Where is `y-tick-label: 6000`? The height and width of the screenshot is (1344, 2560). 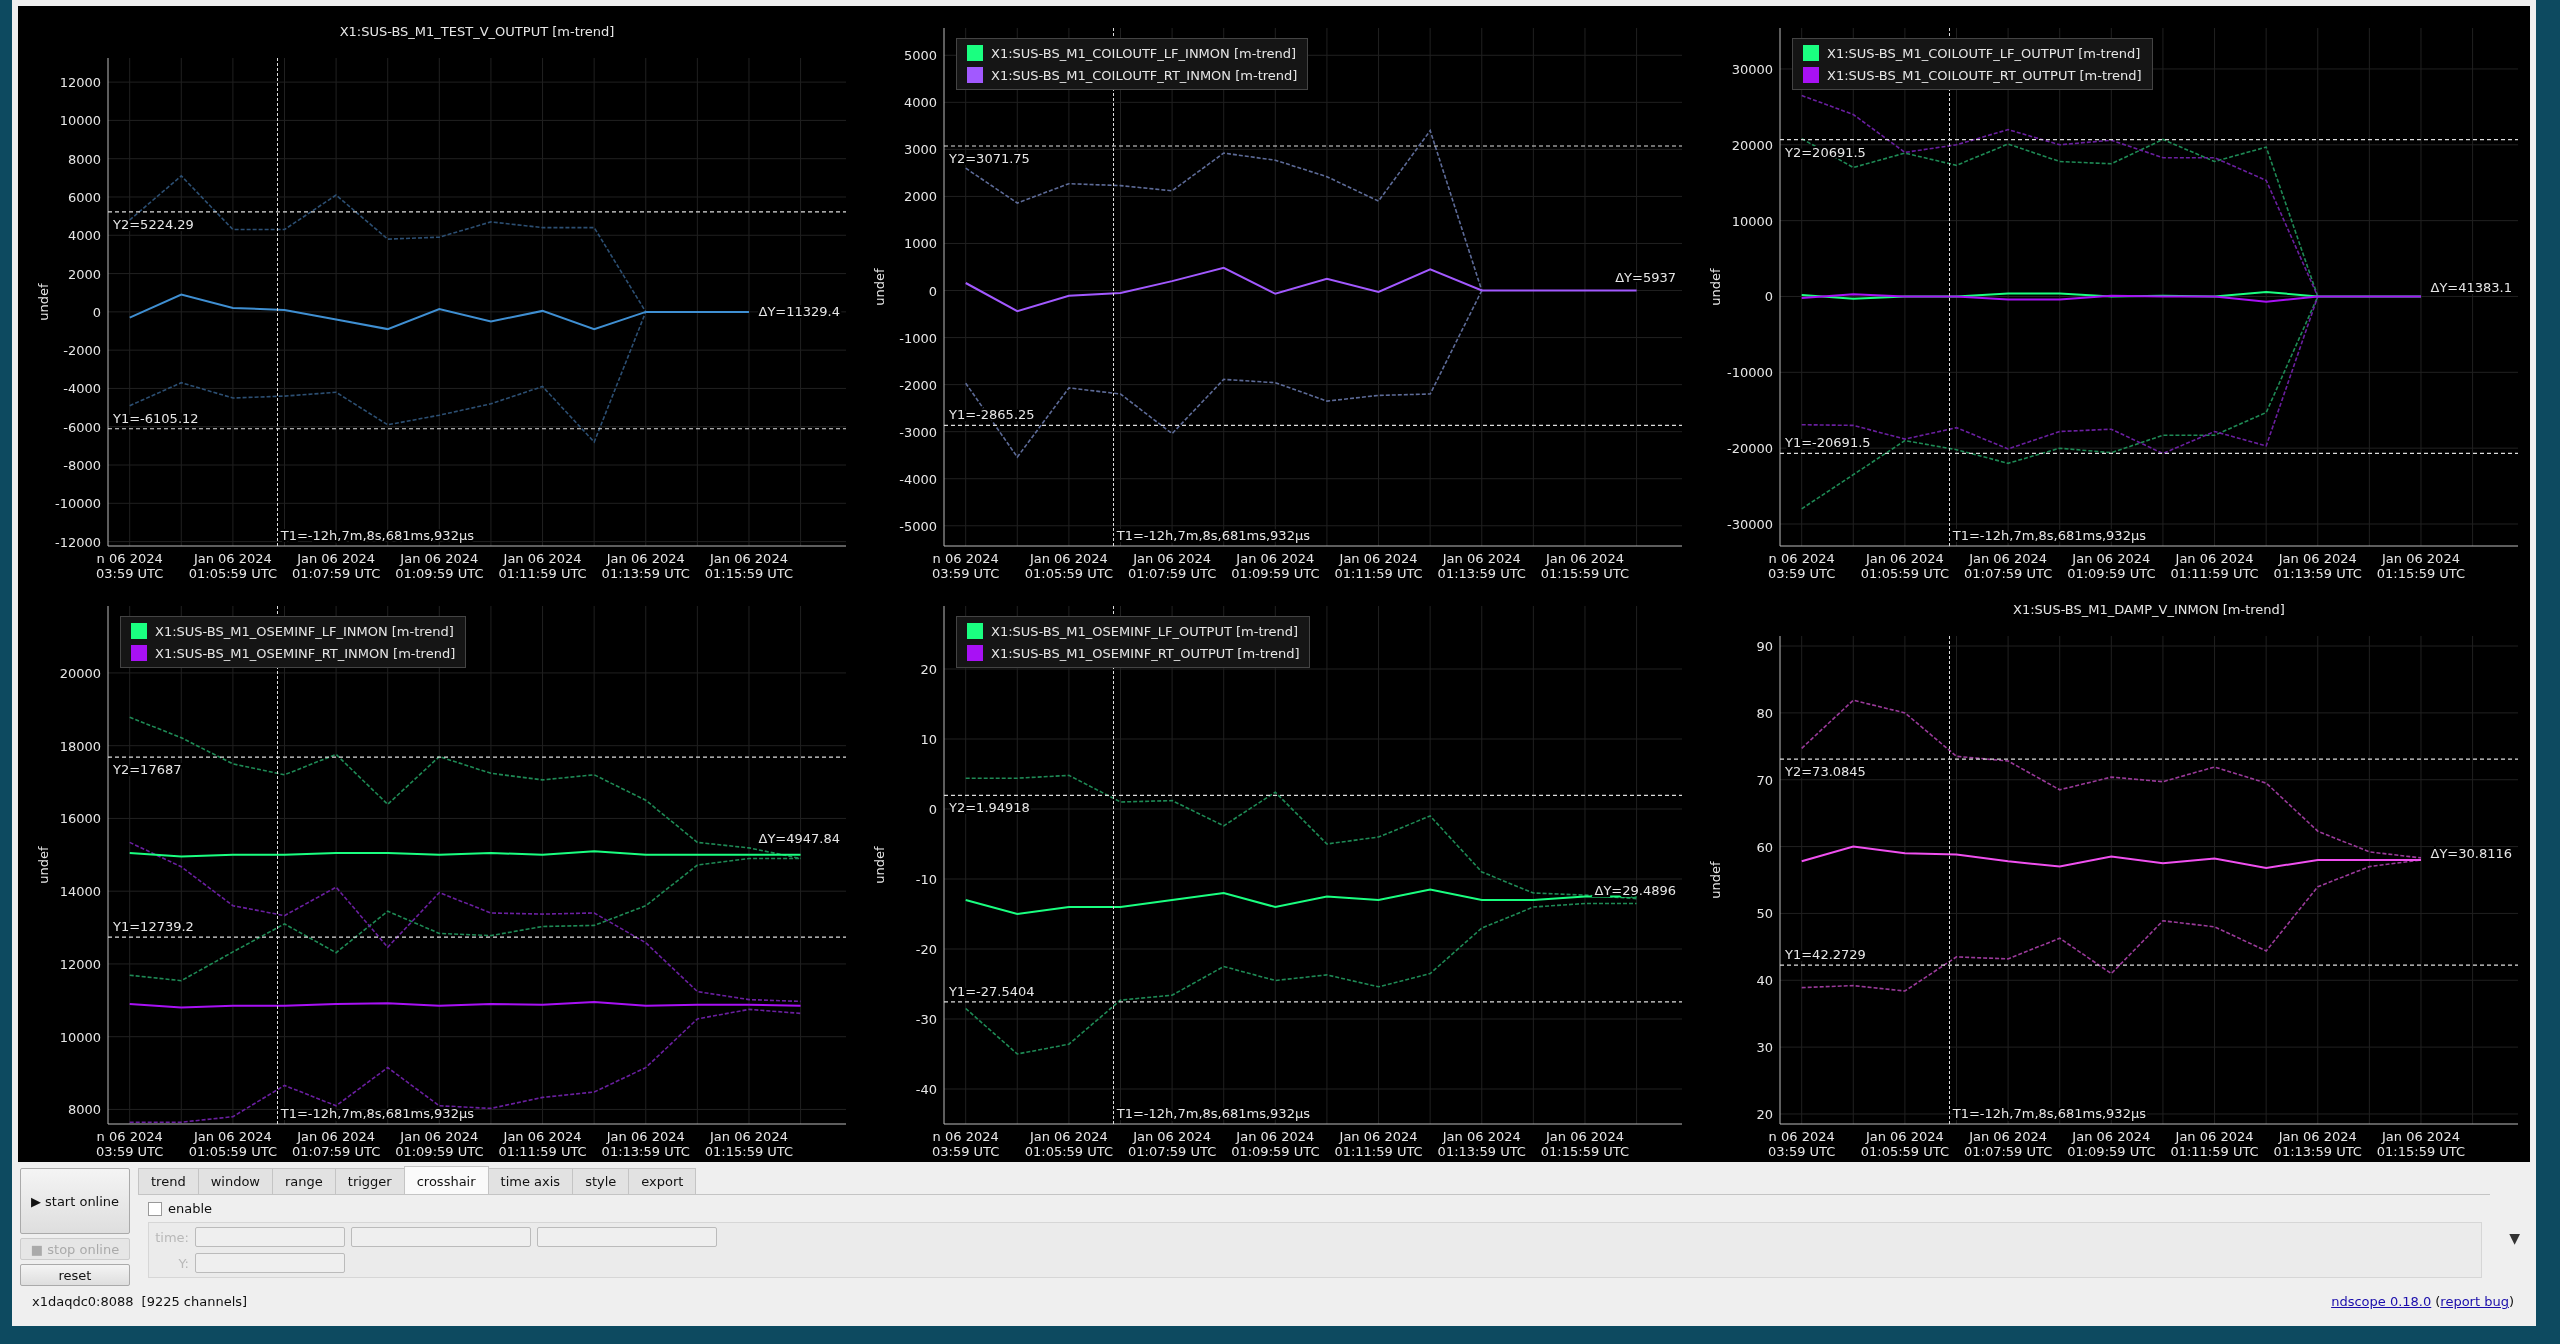 y-tick-label: 6000 is located at coordinates (84, 197).